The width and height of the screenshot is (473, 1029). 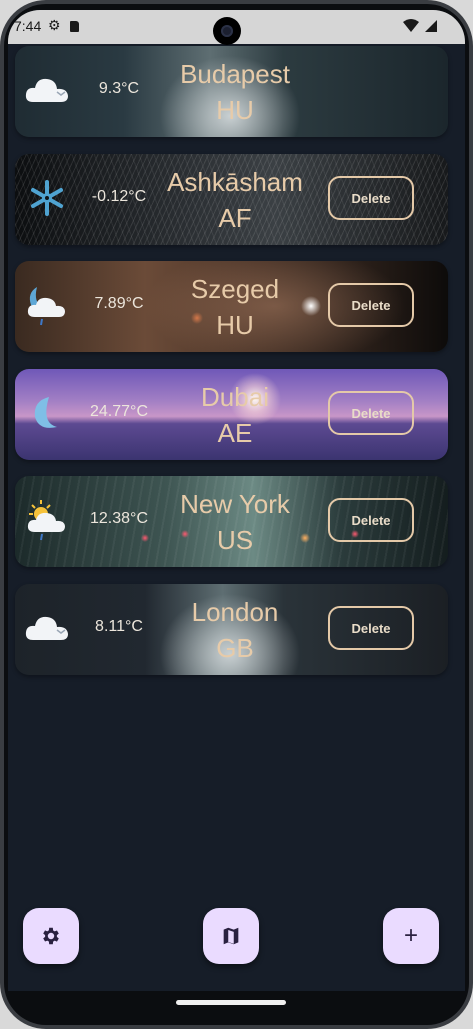 I want to click on city-name: New York, so click(x=235, y=504).